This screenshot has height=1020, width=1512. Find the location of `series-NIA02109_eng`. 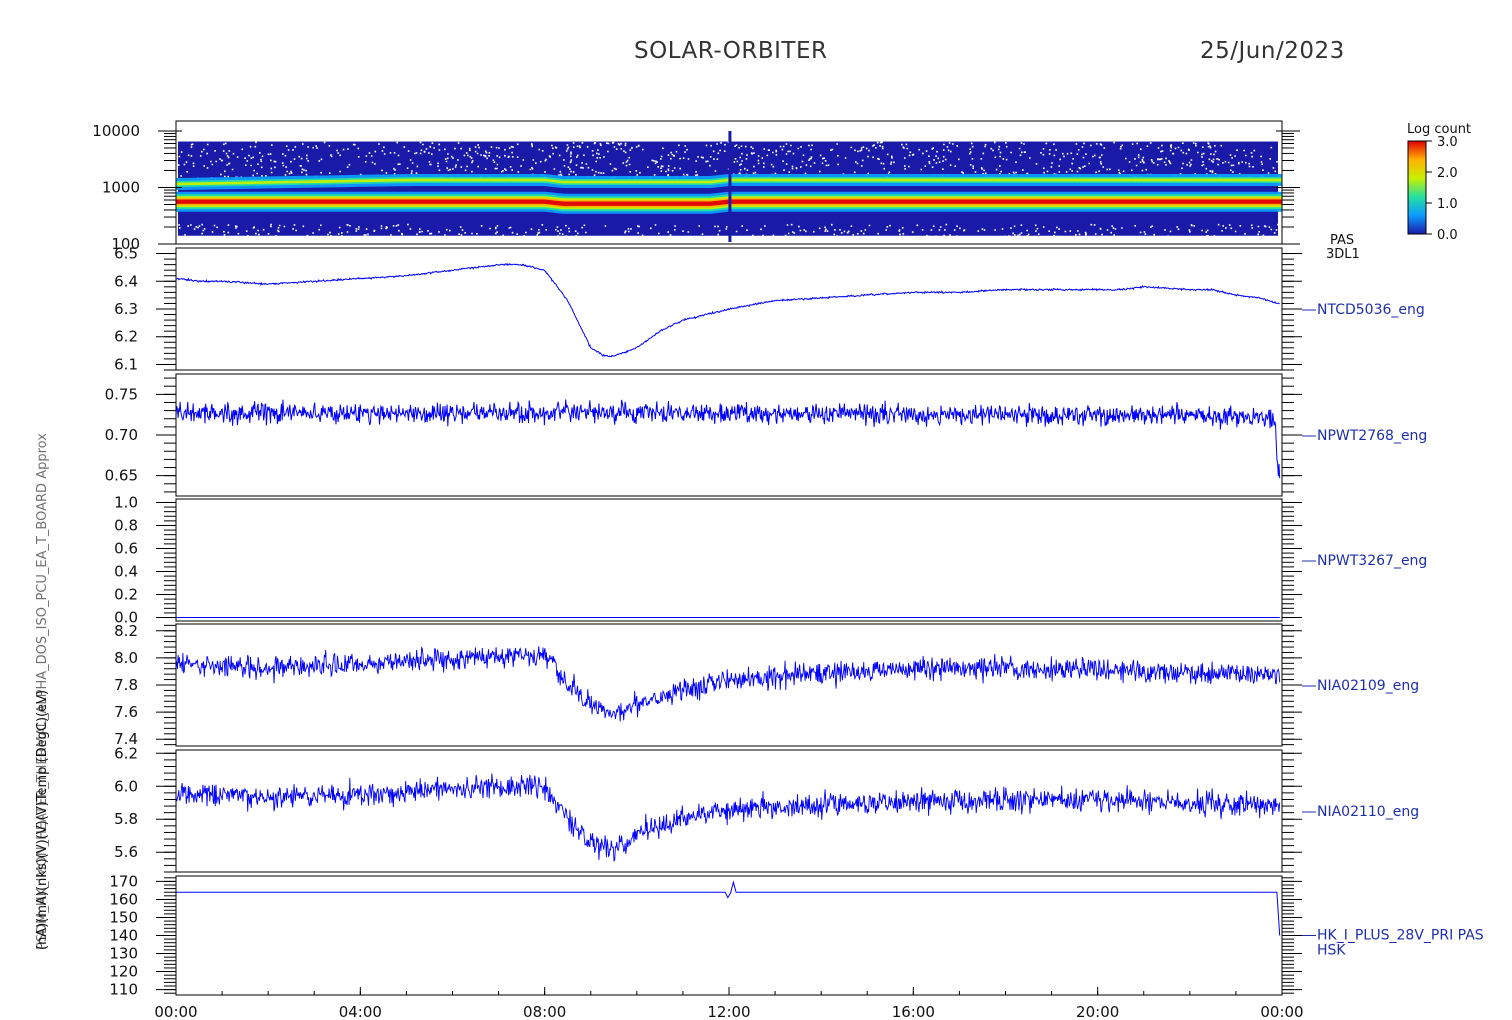

series-NIA02109_eng is located at coordinates (728, 684).